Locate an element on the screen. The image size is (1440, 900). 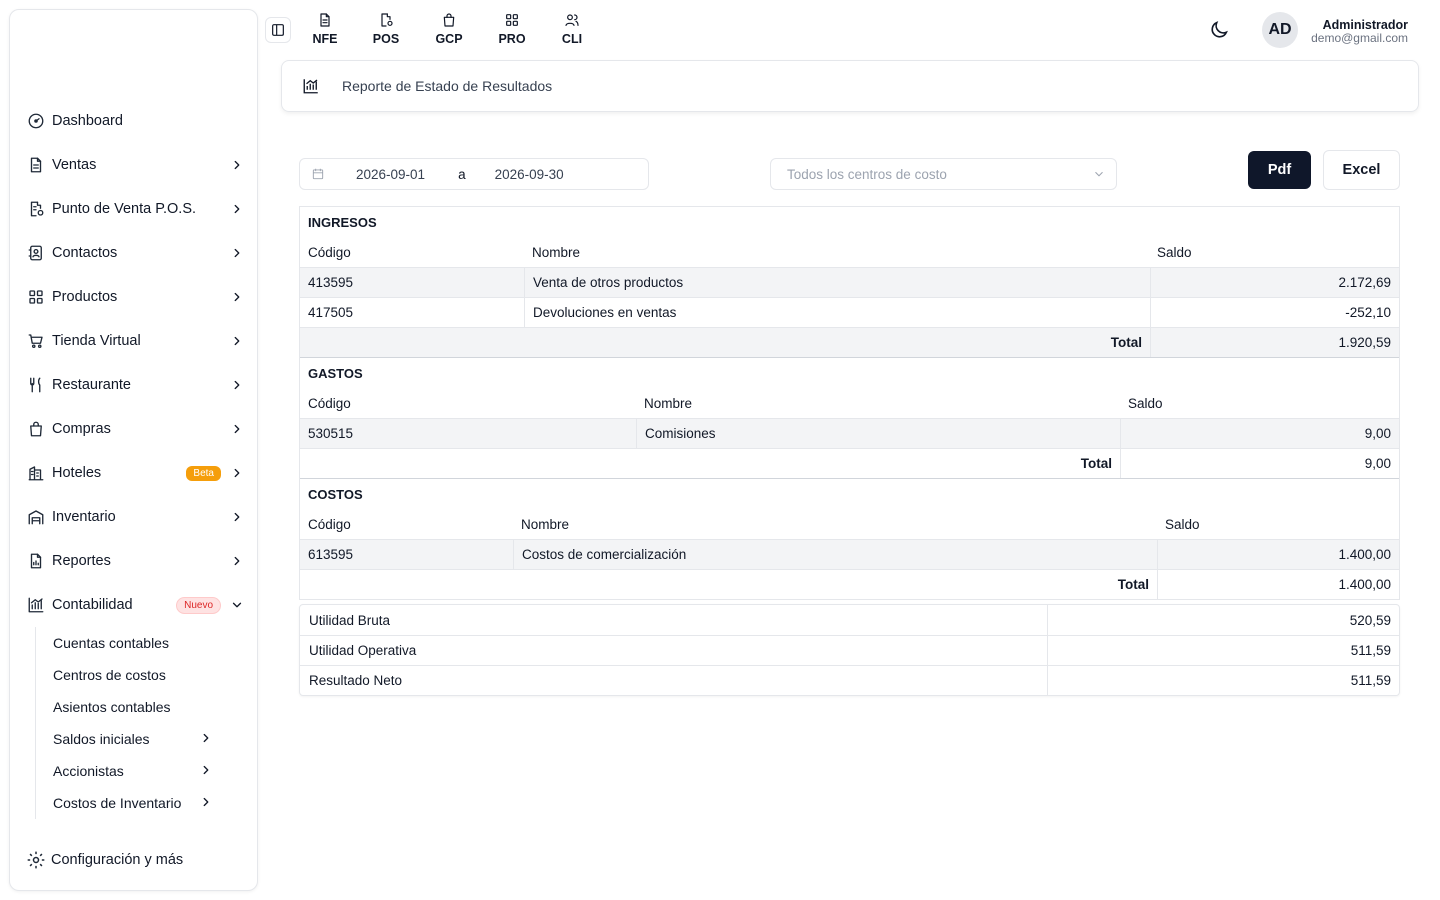
sidebar-item-contactos: Contactos is located at coordinates (133, 253).